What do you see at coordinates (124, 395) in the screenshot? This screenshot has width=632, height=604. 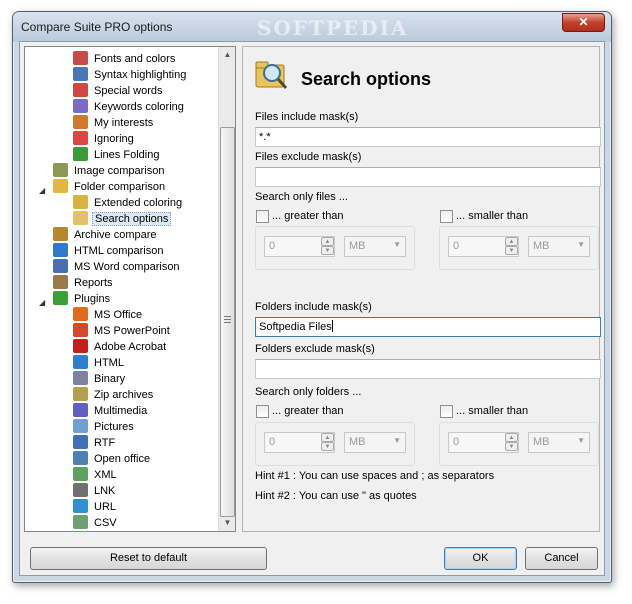 I see `tree-item-label: Zip archives` at bounding box center [124, 395].